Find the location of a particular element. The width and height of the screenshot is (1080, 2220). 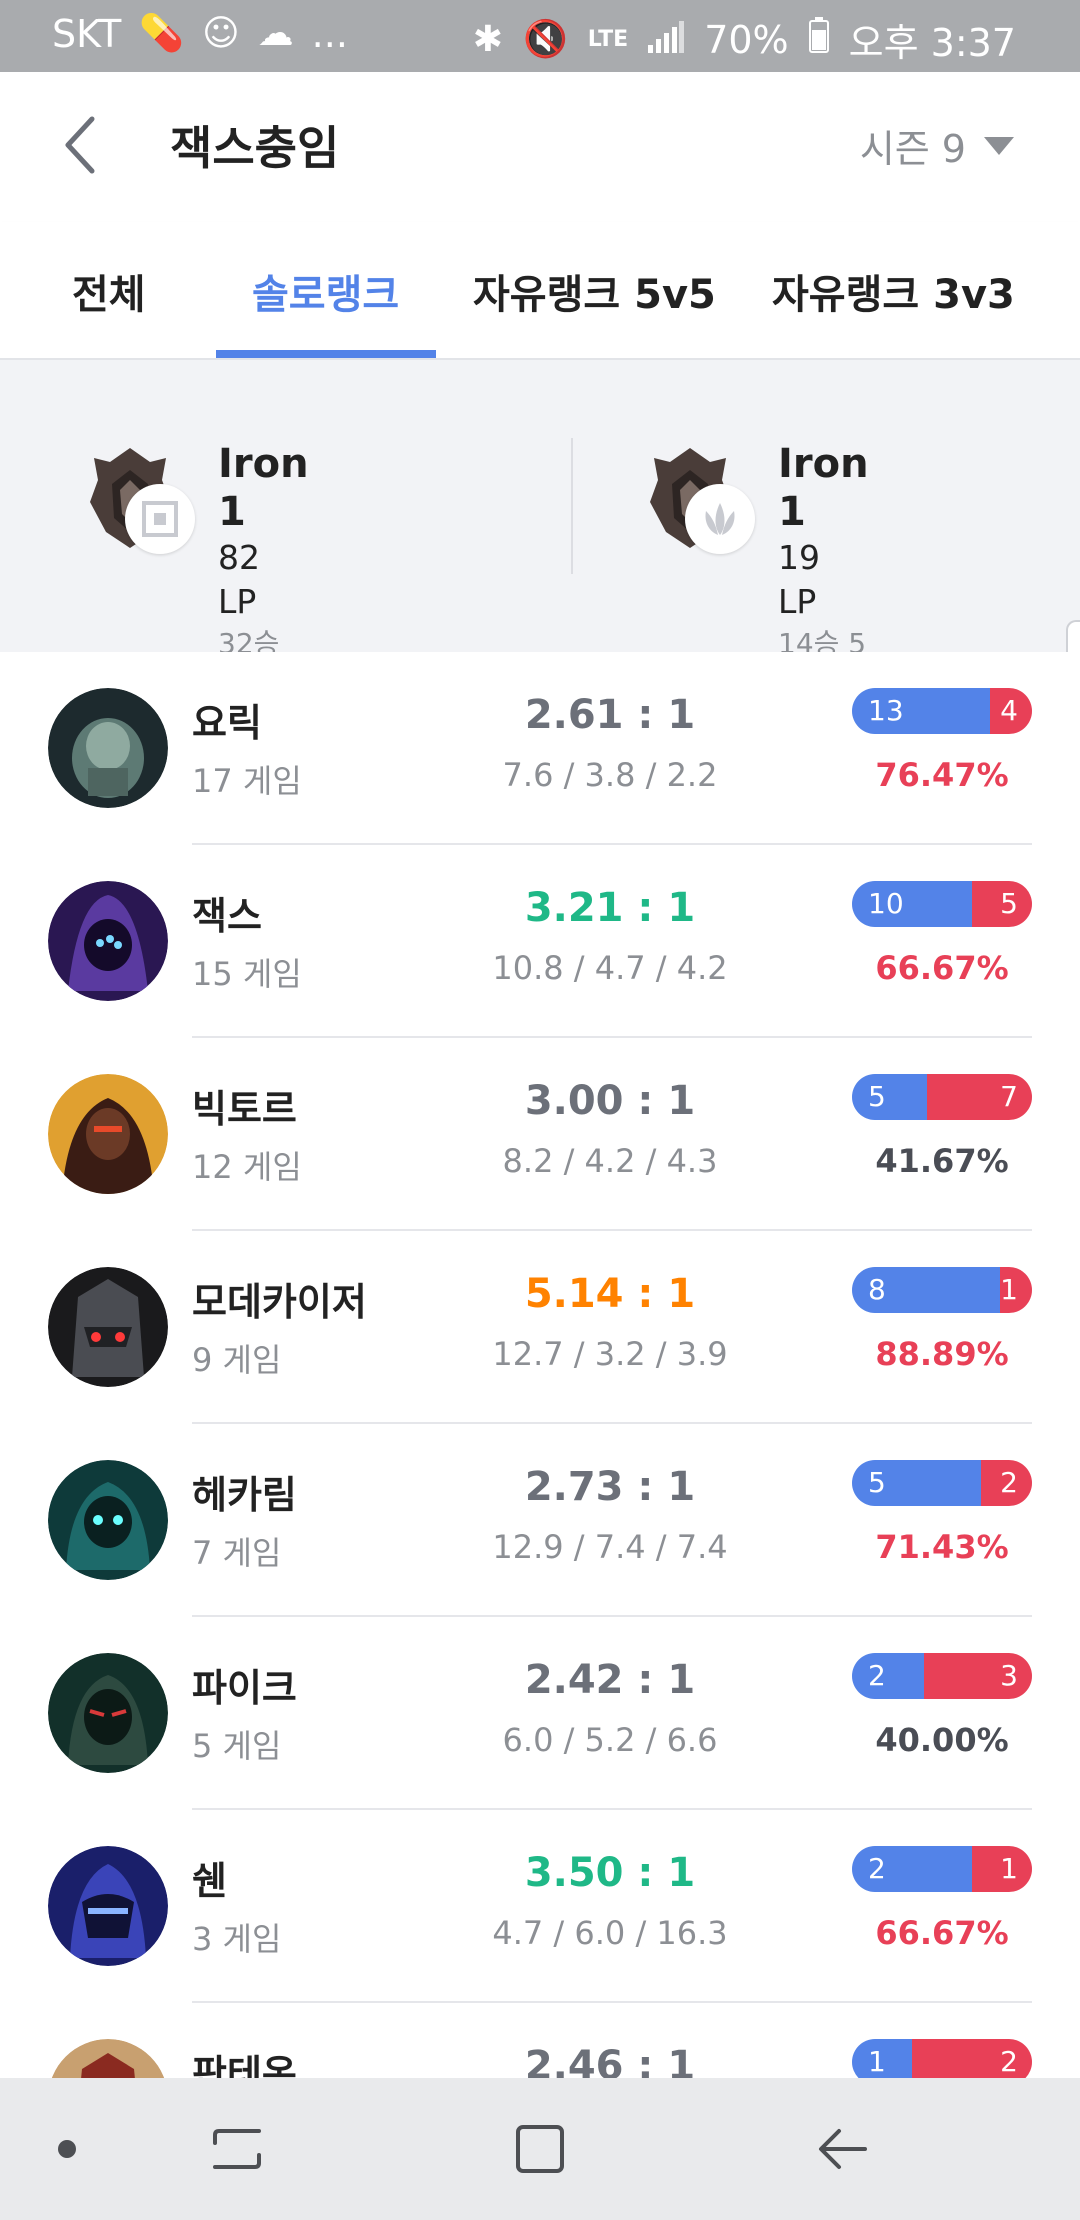

system-back-button is located at coordinates (843, 2149).